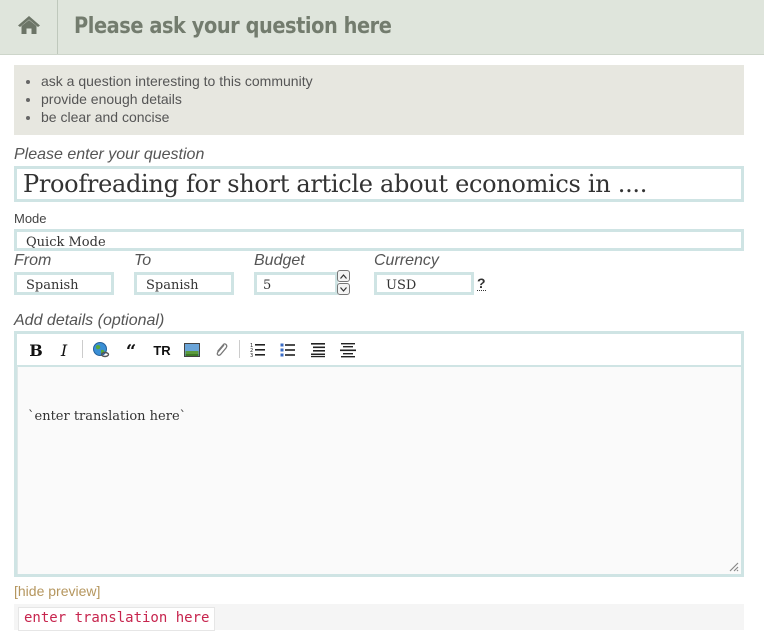 The image size is (764, 631). I want to click on bold-icon: B, so click(36, 350).